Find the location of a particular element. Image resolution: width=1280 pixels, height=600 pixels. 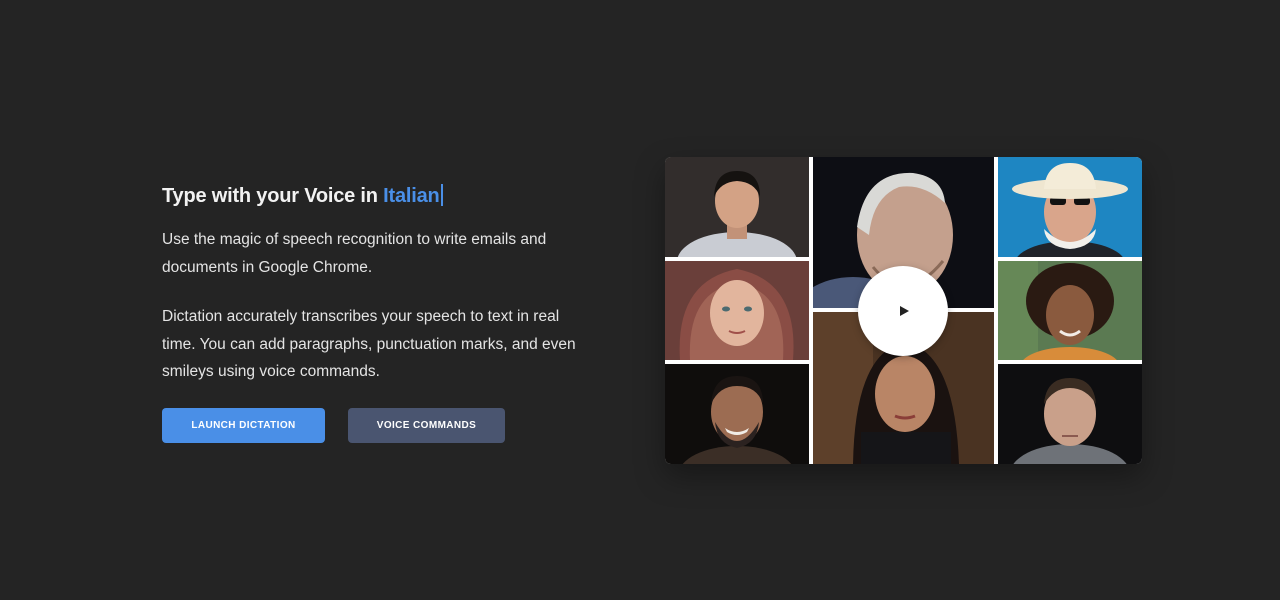

voice-commands-button: VOICE COMMANDS is located at coordinates (426, 425).